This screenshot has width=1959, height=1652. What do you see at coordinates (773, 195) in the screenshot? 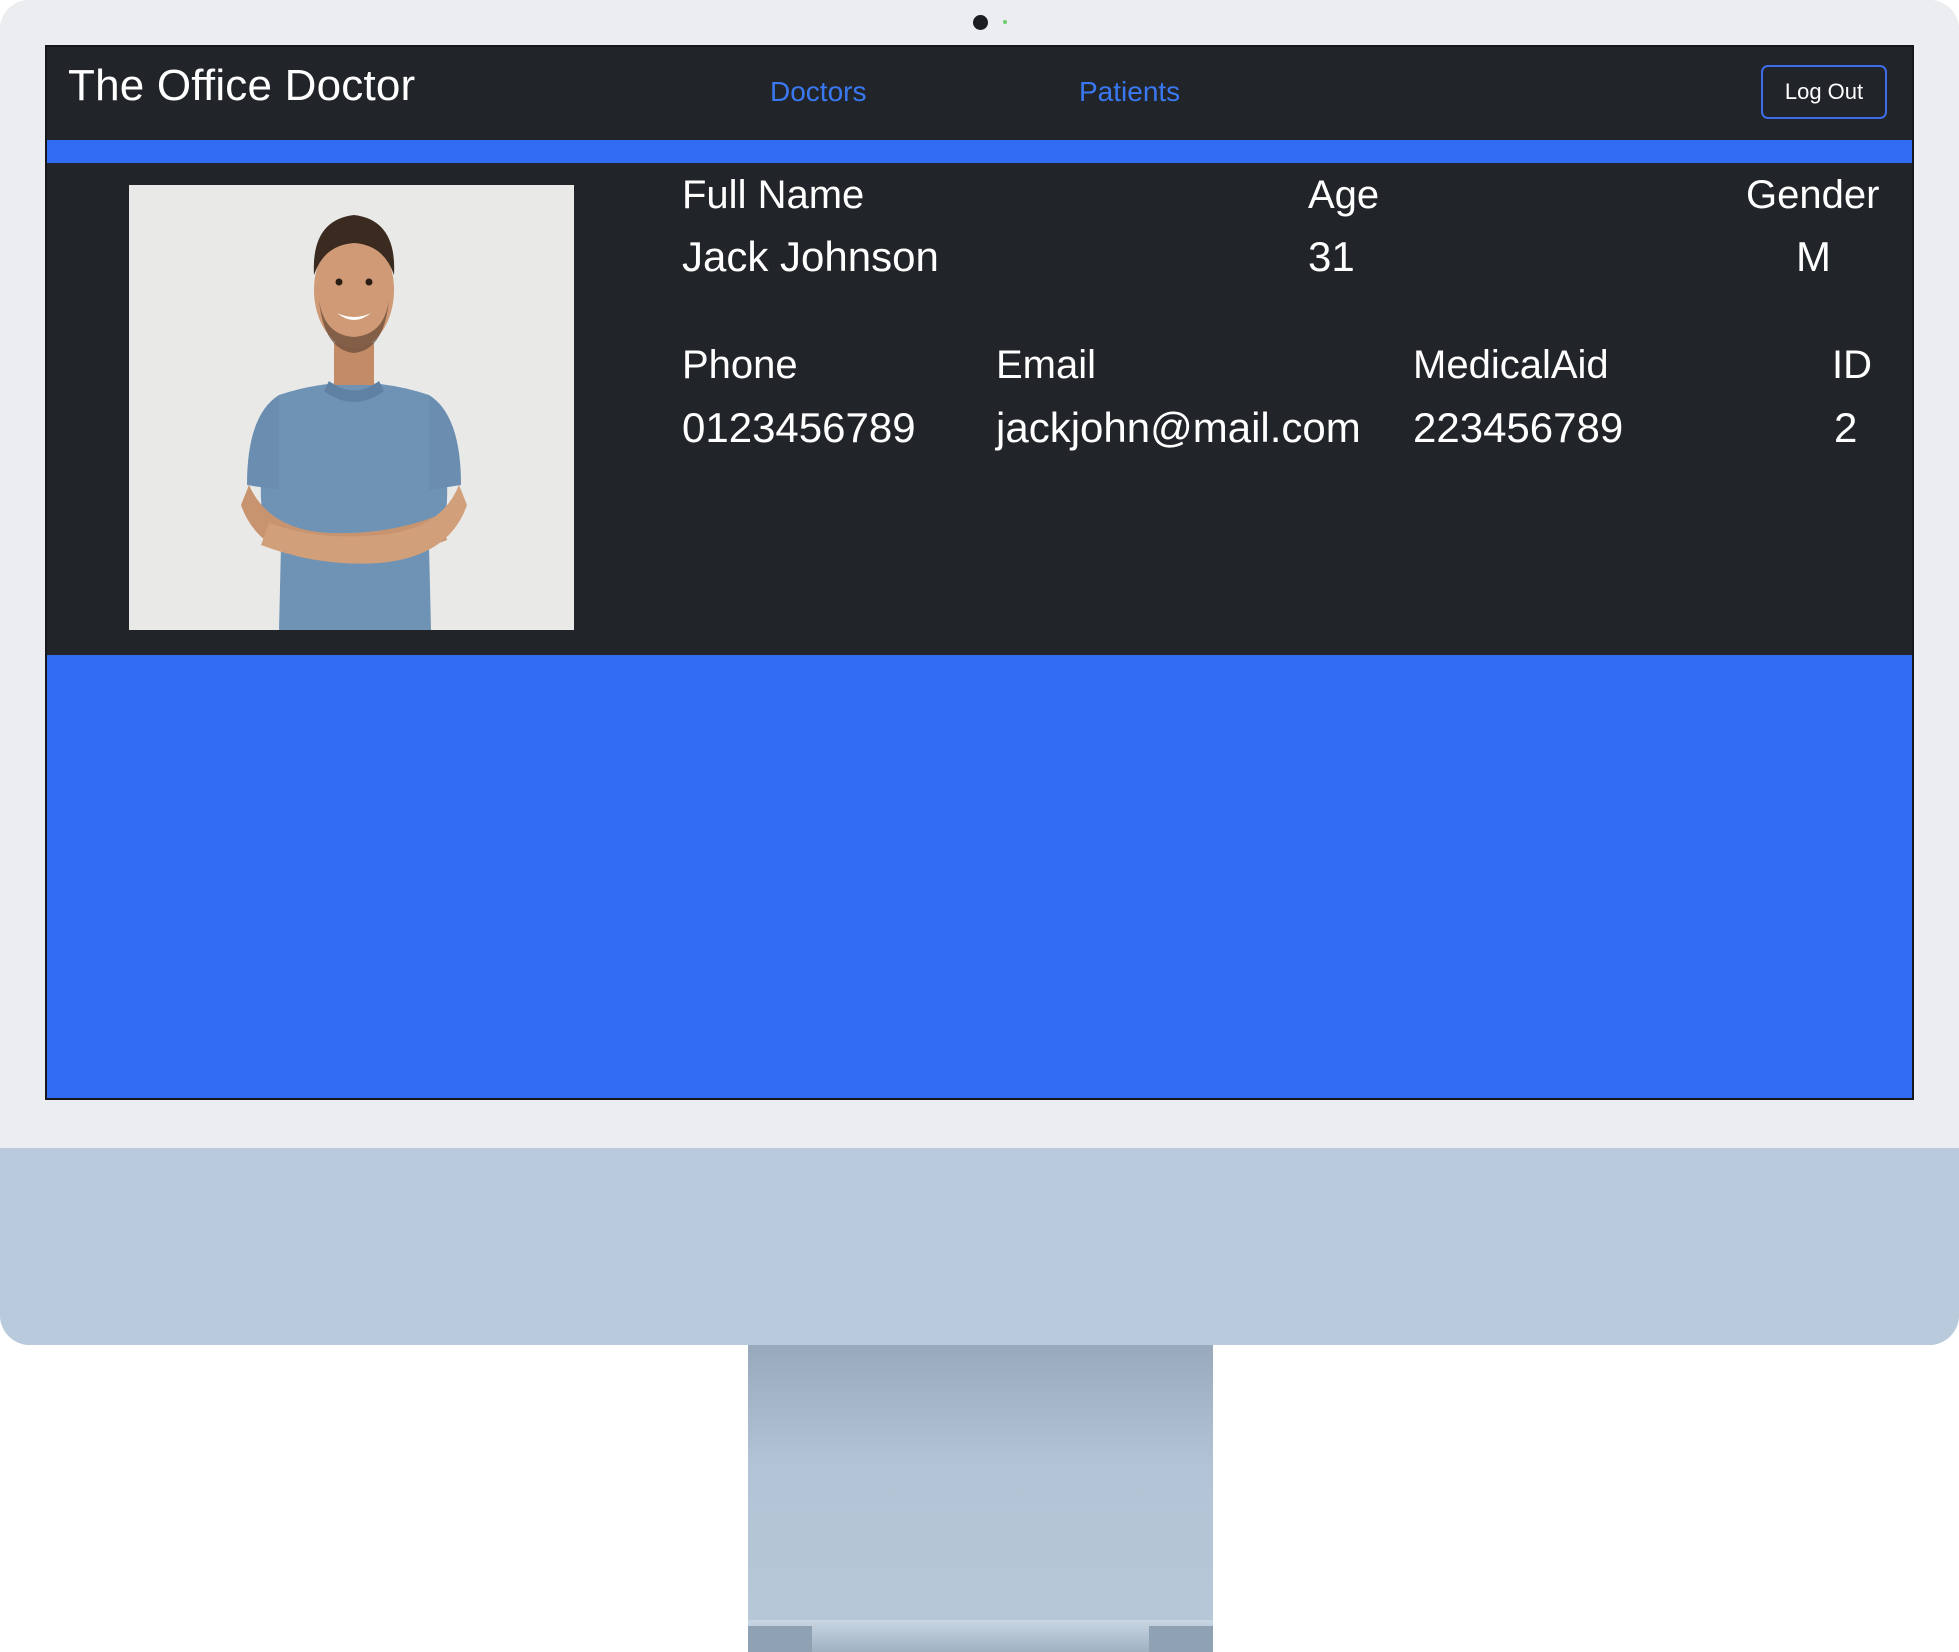
I see `full-name-label: Full Name` at bounding box center [773, 195].